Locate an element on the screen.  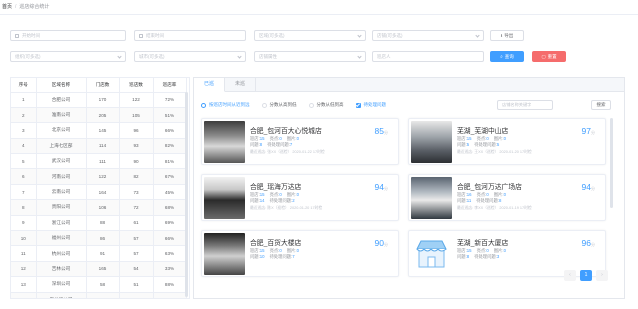
last-inspection-info: 最近巡店: 张XX（巡检） 2020-01-22 17时检 is located at coordinates (287, 152).